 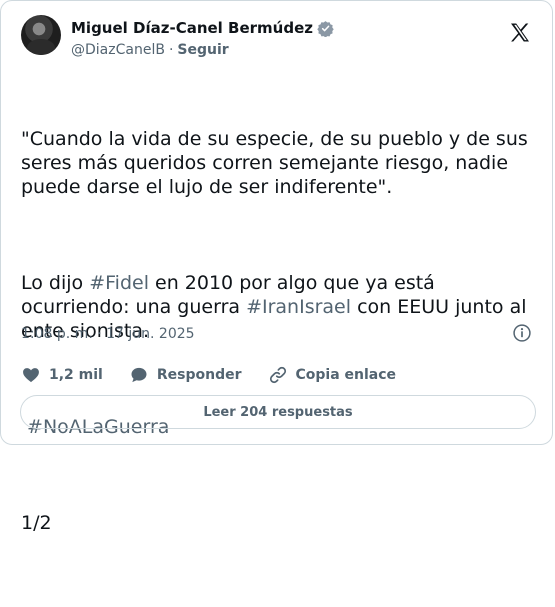 What do you see at coordinates (277, 375) in the screenshot?
I see `link-icon` at bounding box center [277, 375].